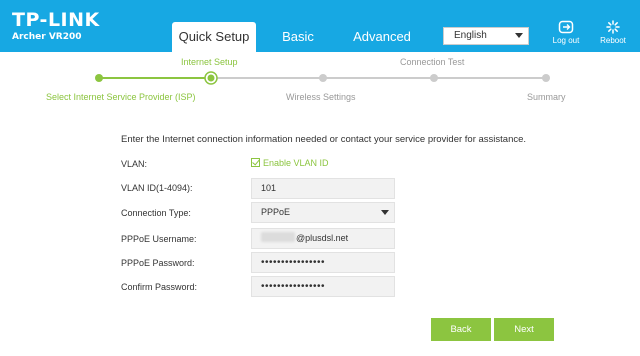 This screenshot has height=356, width=640. What do you see at coordinates (134, 164) in the screenshot?
I see `vlan-label: VLAN:` at bounding box center [134, 164].